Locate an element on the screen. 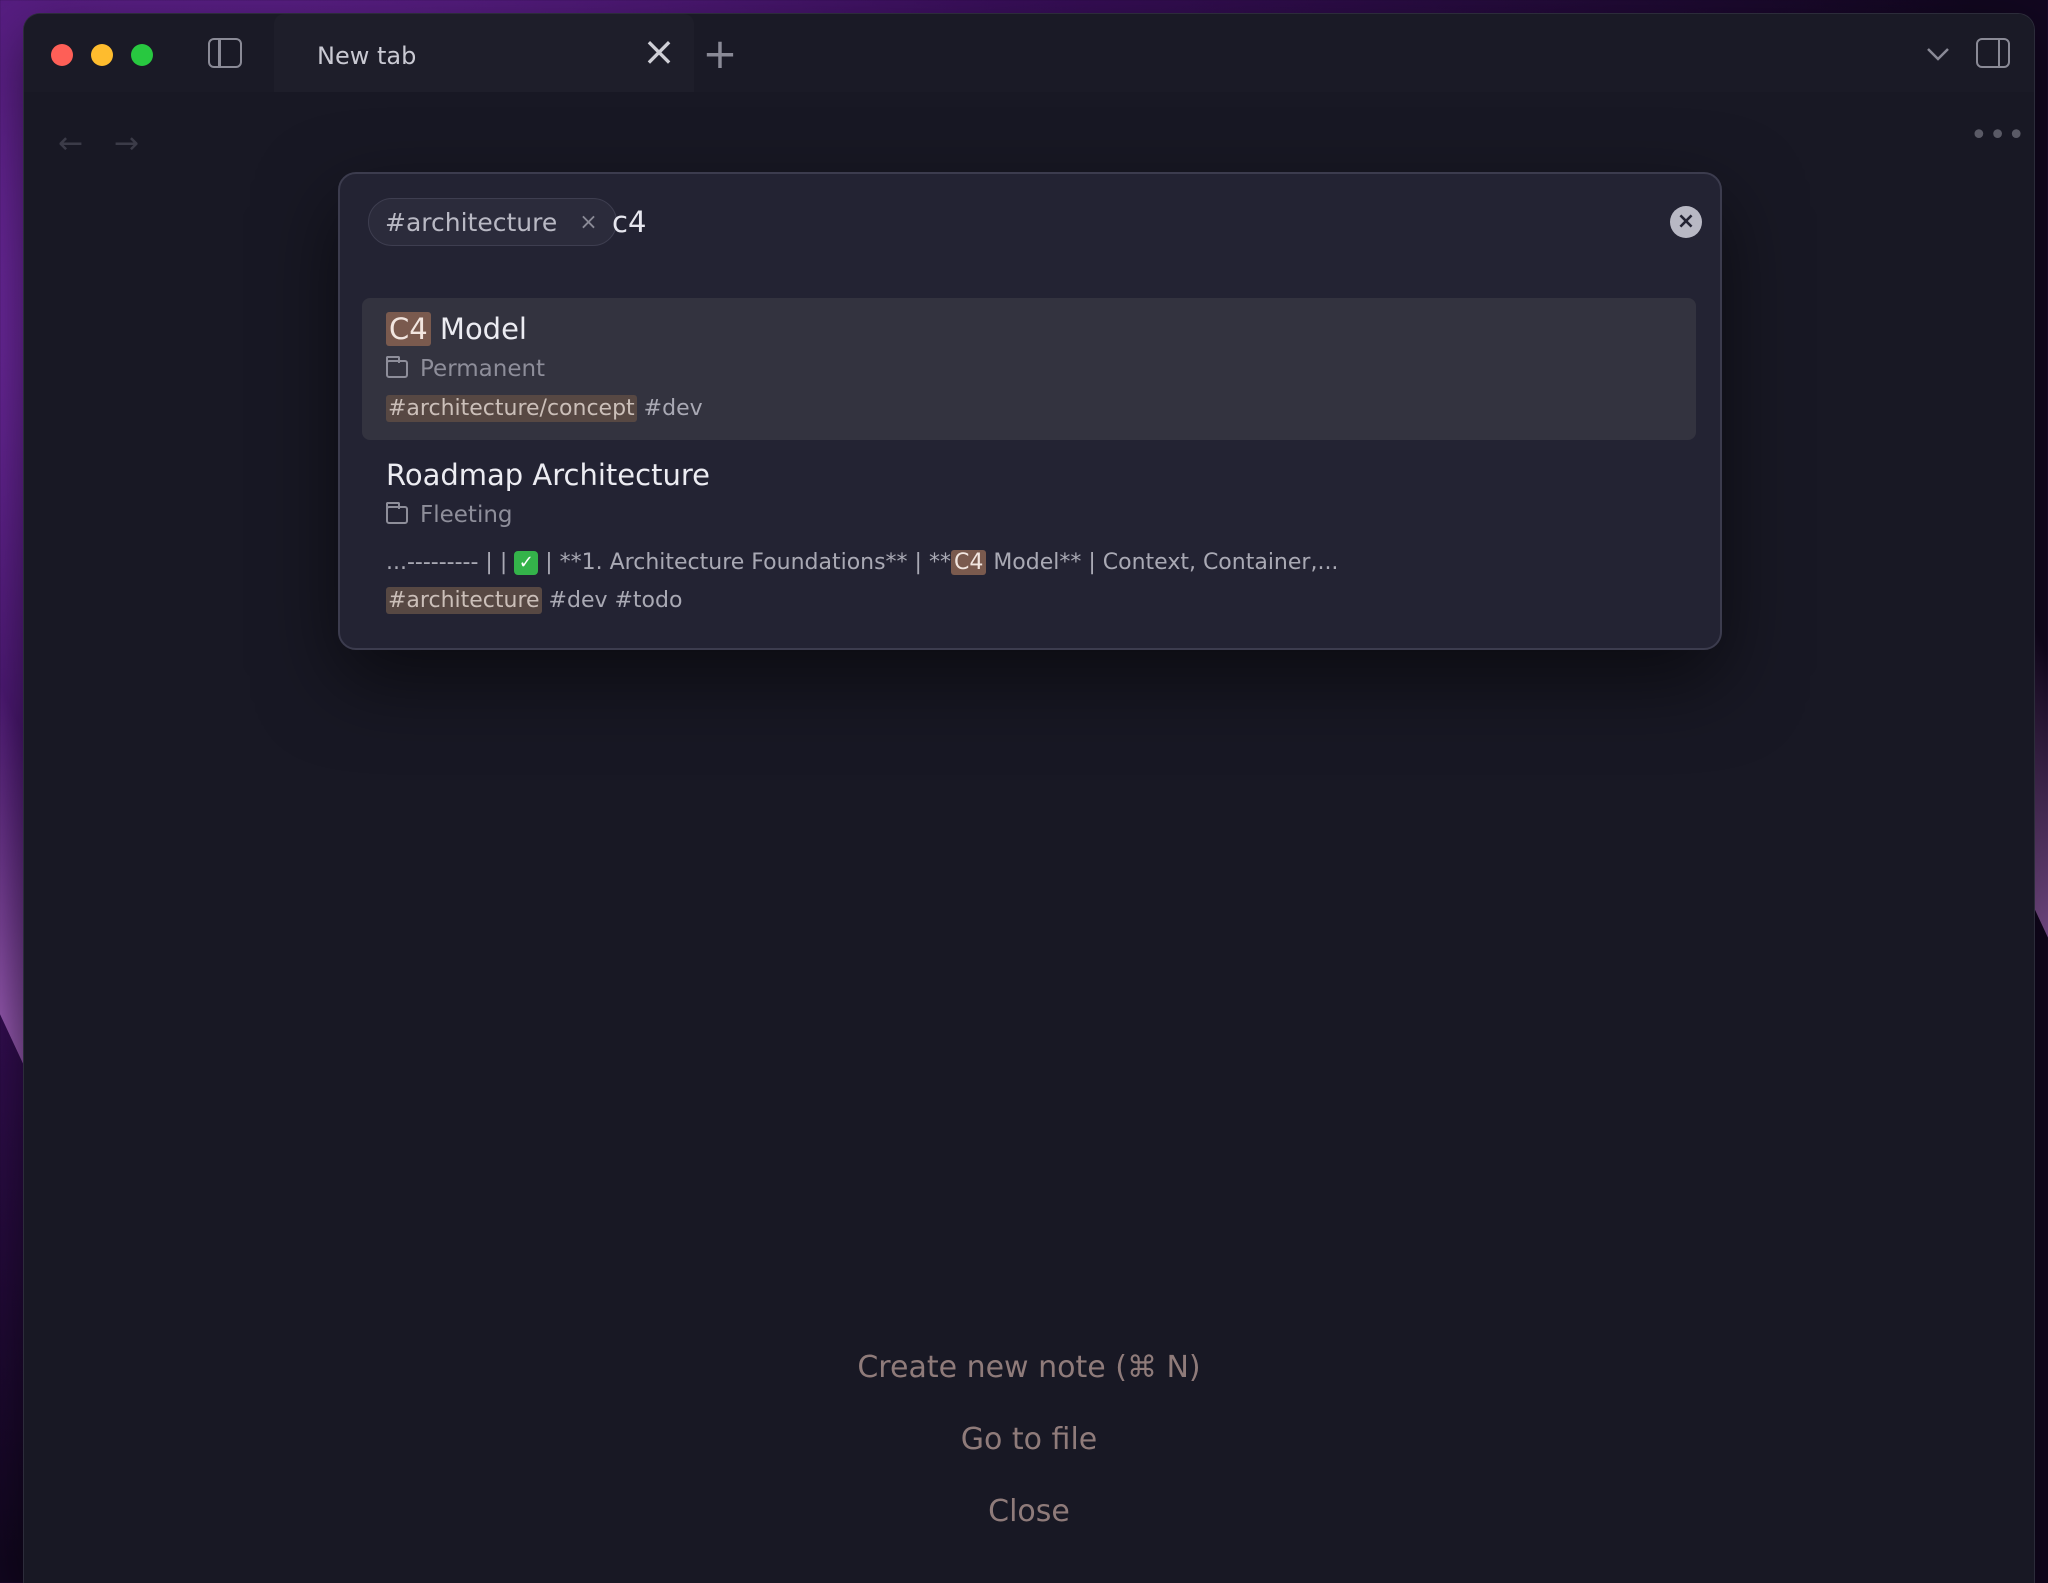 The image size is (2048, 1583). folder-name: Permanent is located at coordinates (483, 369).